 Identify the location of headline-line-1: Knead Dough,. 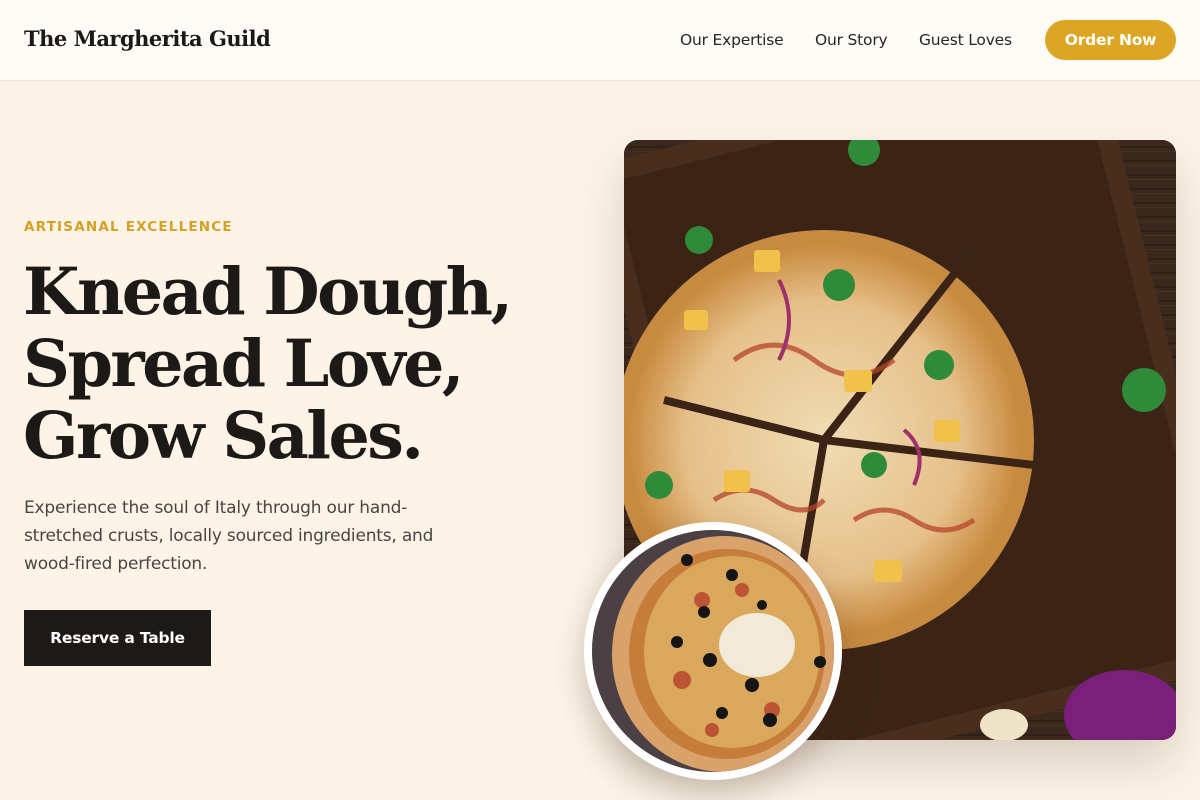
(268, 292).